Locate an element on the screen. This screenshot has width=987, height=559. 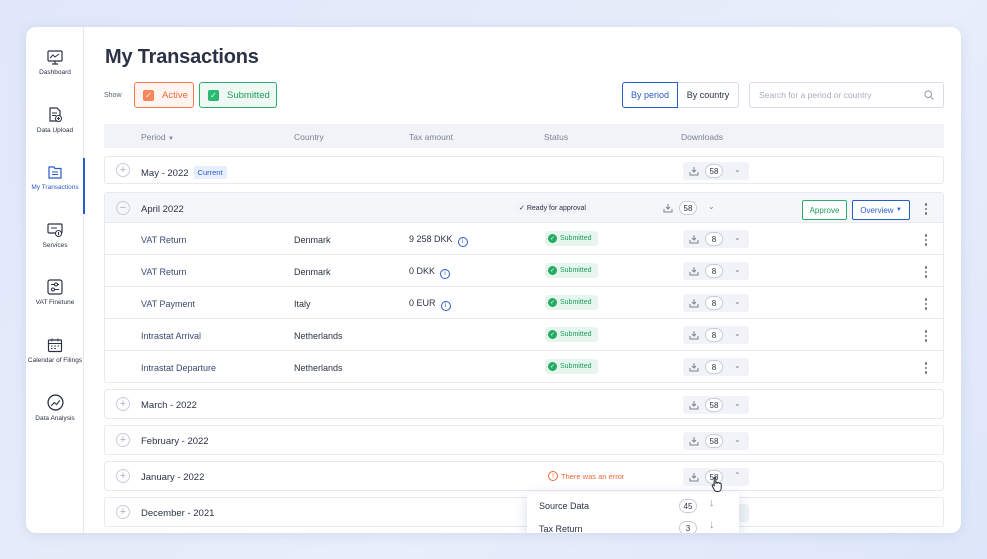
sidebar-item-calendar: Calendar of Filings is located at coordinates (55, 351).